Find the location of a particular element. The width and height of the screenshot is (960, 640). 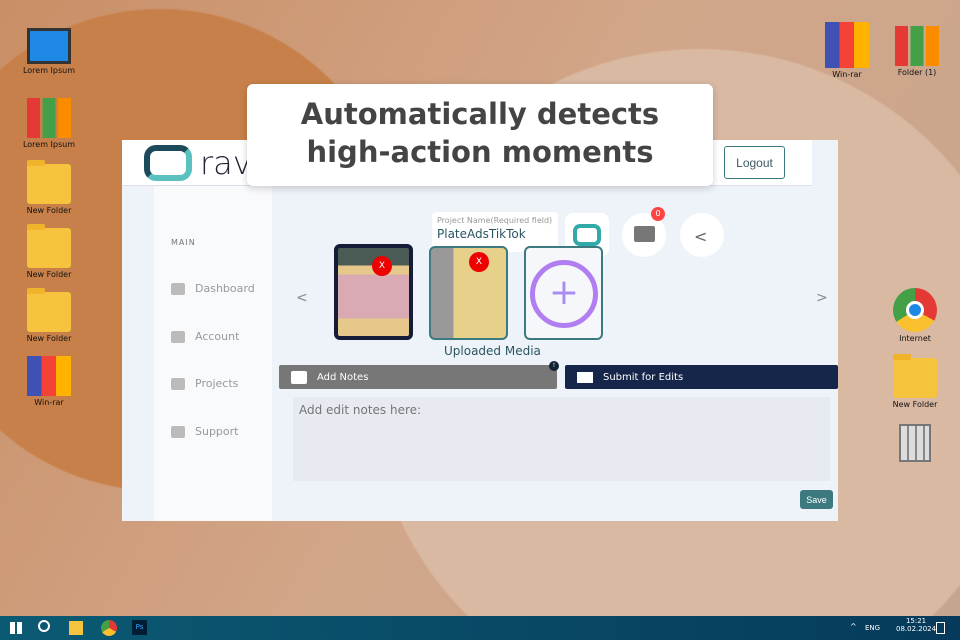

logo-text: rav is located at coordinates (226, 163).